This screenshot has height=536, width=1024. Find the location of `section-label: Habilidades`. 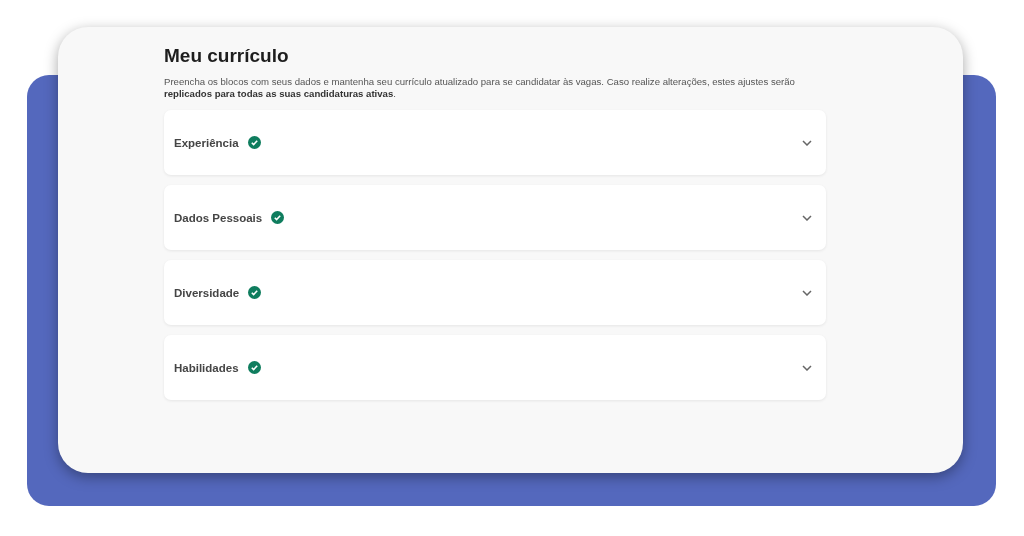

section-label: Habilidades is located at coordinates (206, 367).